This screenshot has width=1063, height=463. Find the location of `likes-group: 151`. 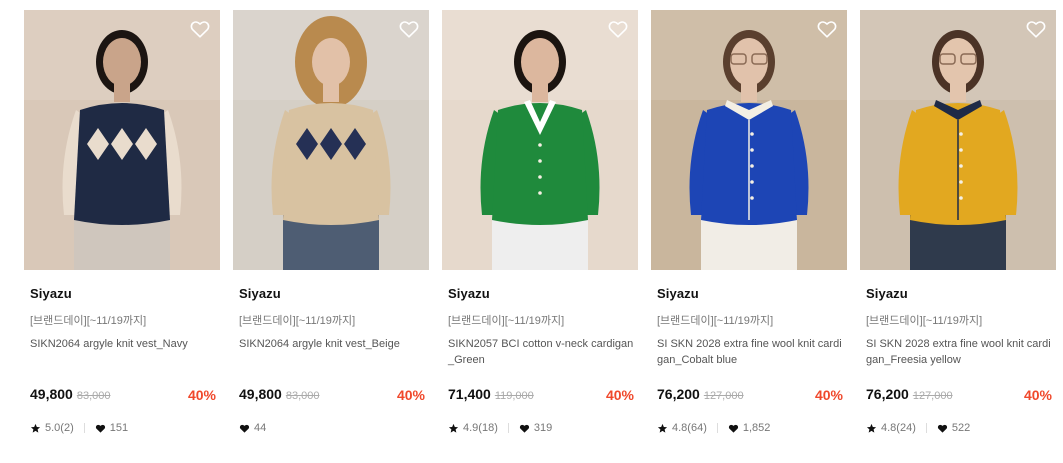

likes-group: 151 is located at coordinates (111, 428).